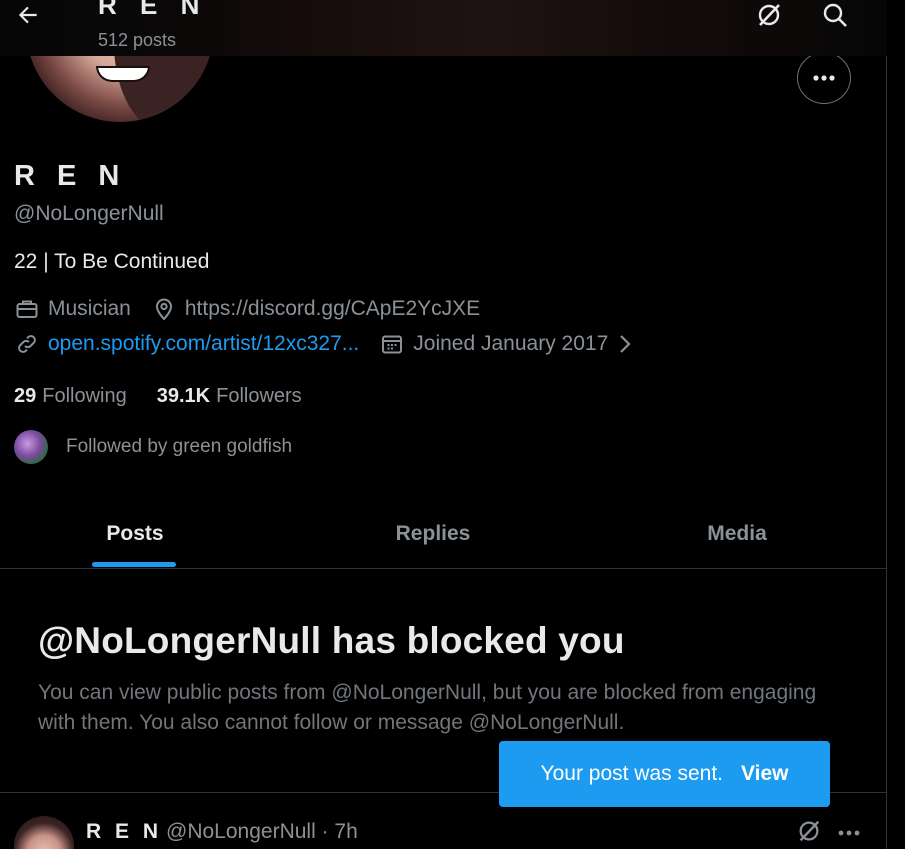 The width and height of the screenshot is (905, 849). I want to click on header-name: R E N, so click(153, 10).